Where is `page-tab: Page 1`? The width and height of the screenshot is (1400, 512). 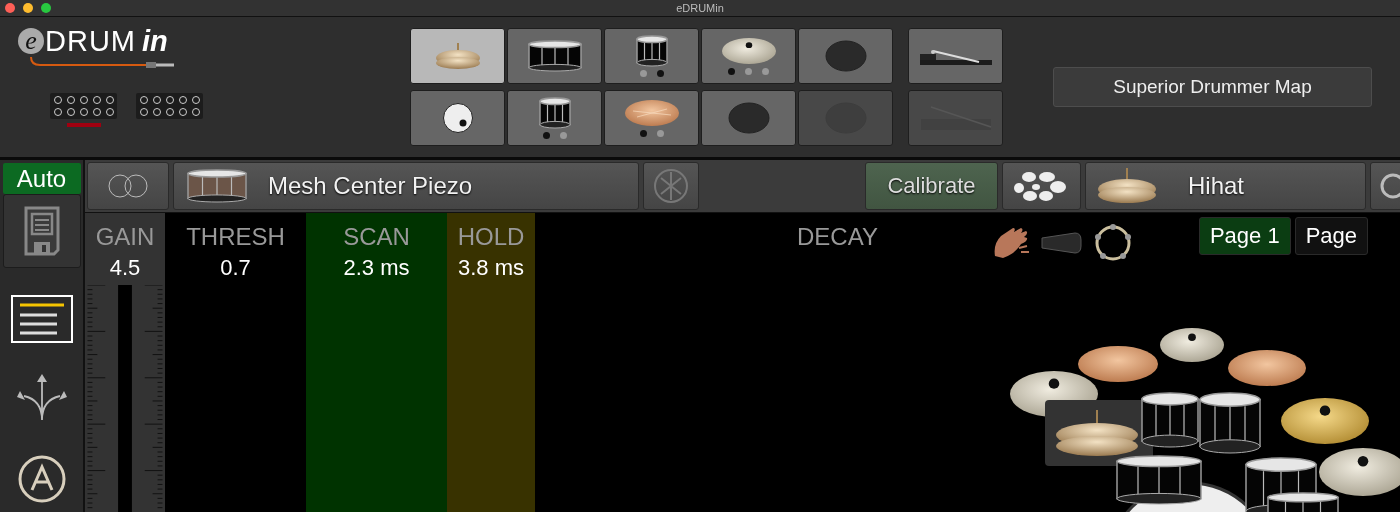 page-tab: Page 1 is located at coordinates (1244, 236).